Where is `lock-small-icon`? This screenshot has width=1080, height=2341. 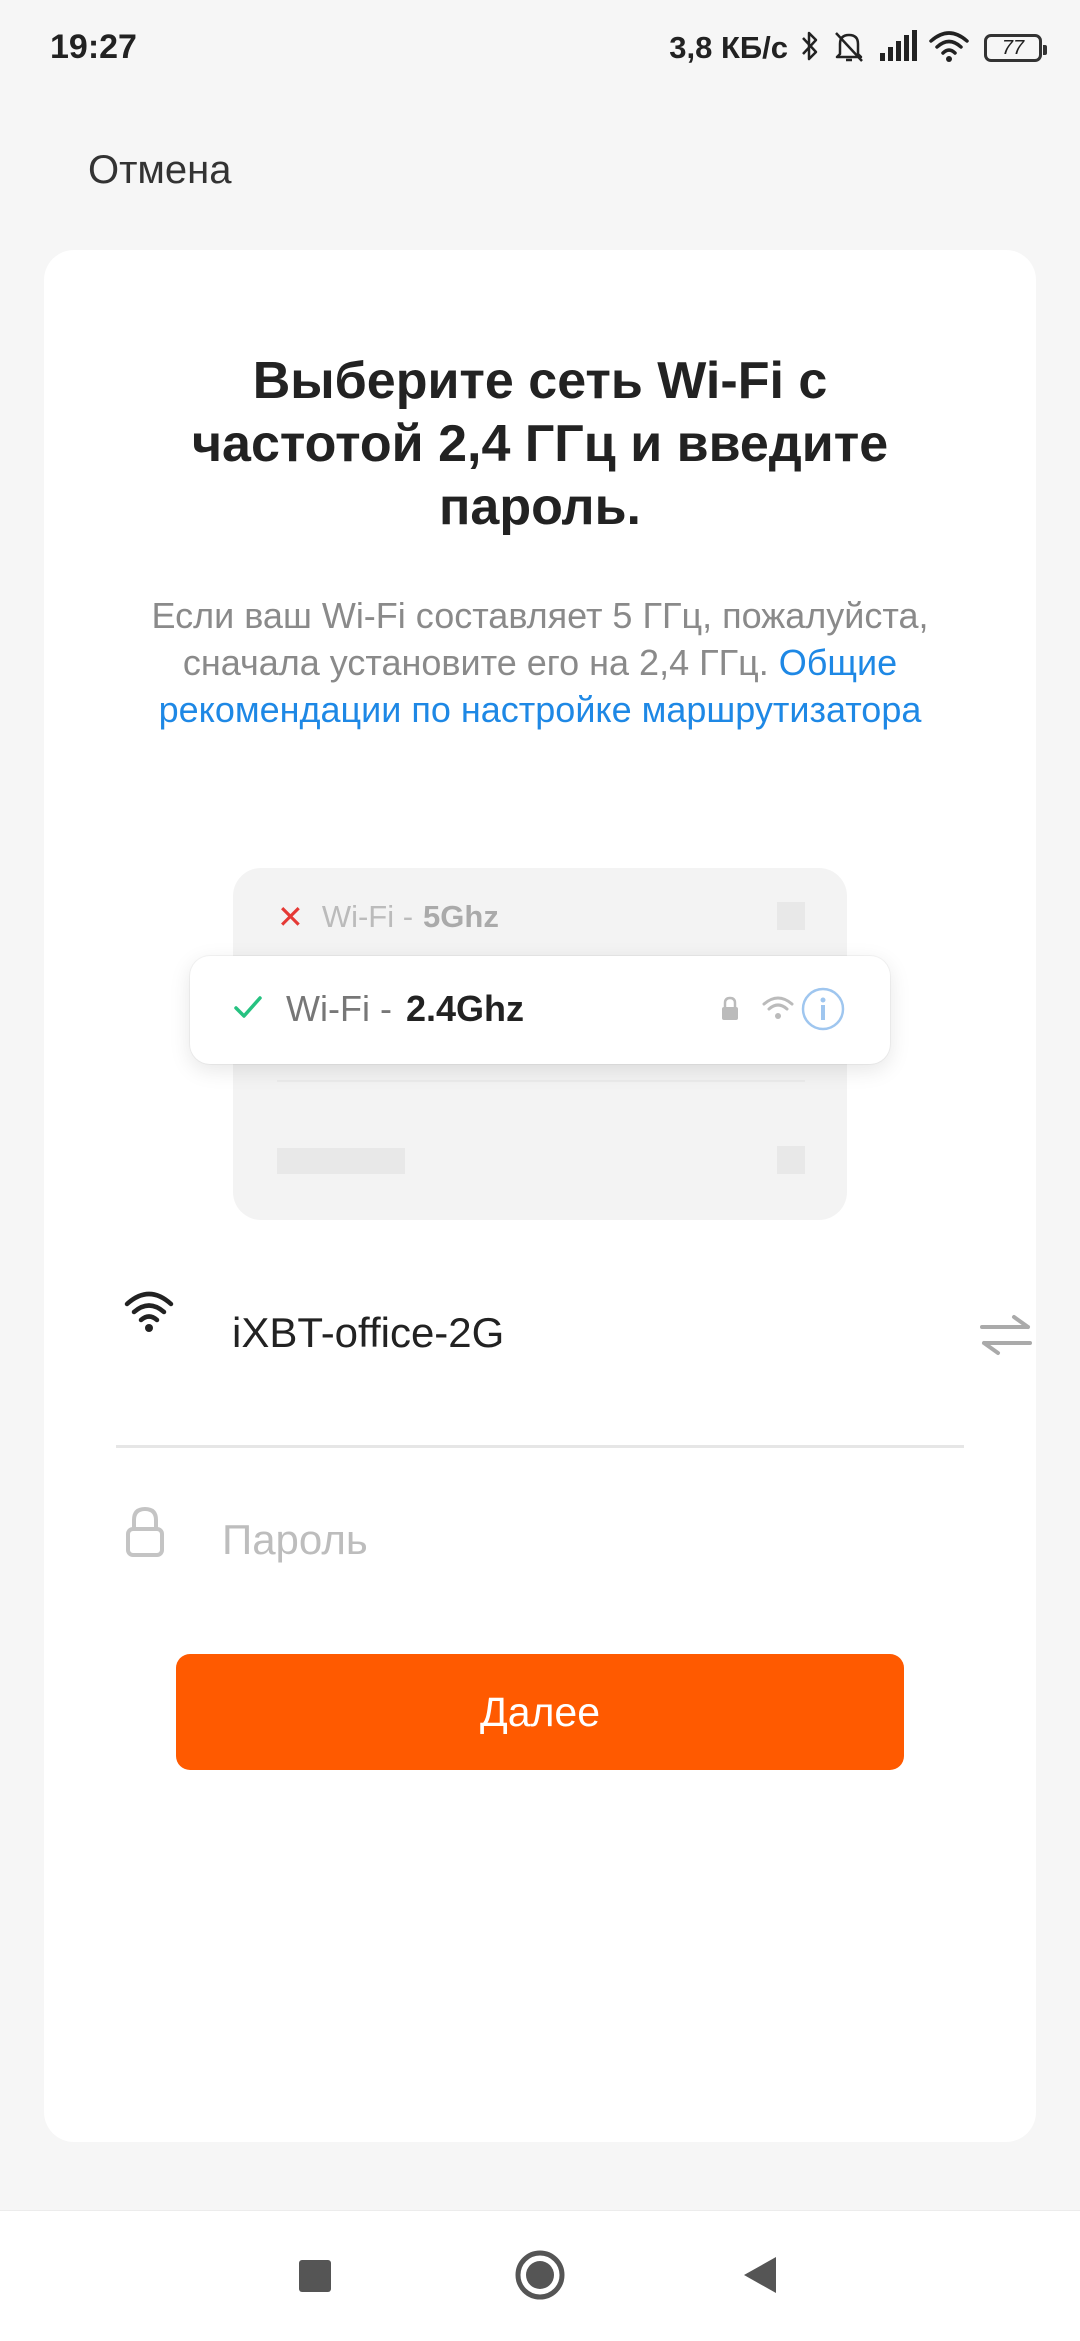 lock-small-icon is located at coordinates (730, 1011).